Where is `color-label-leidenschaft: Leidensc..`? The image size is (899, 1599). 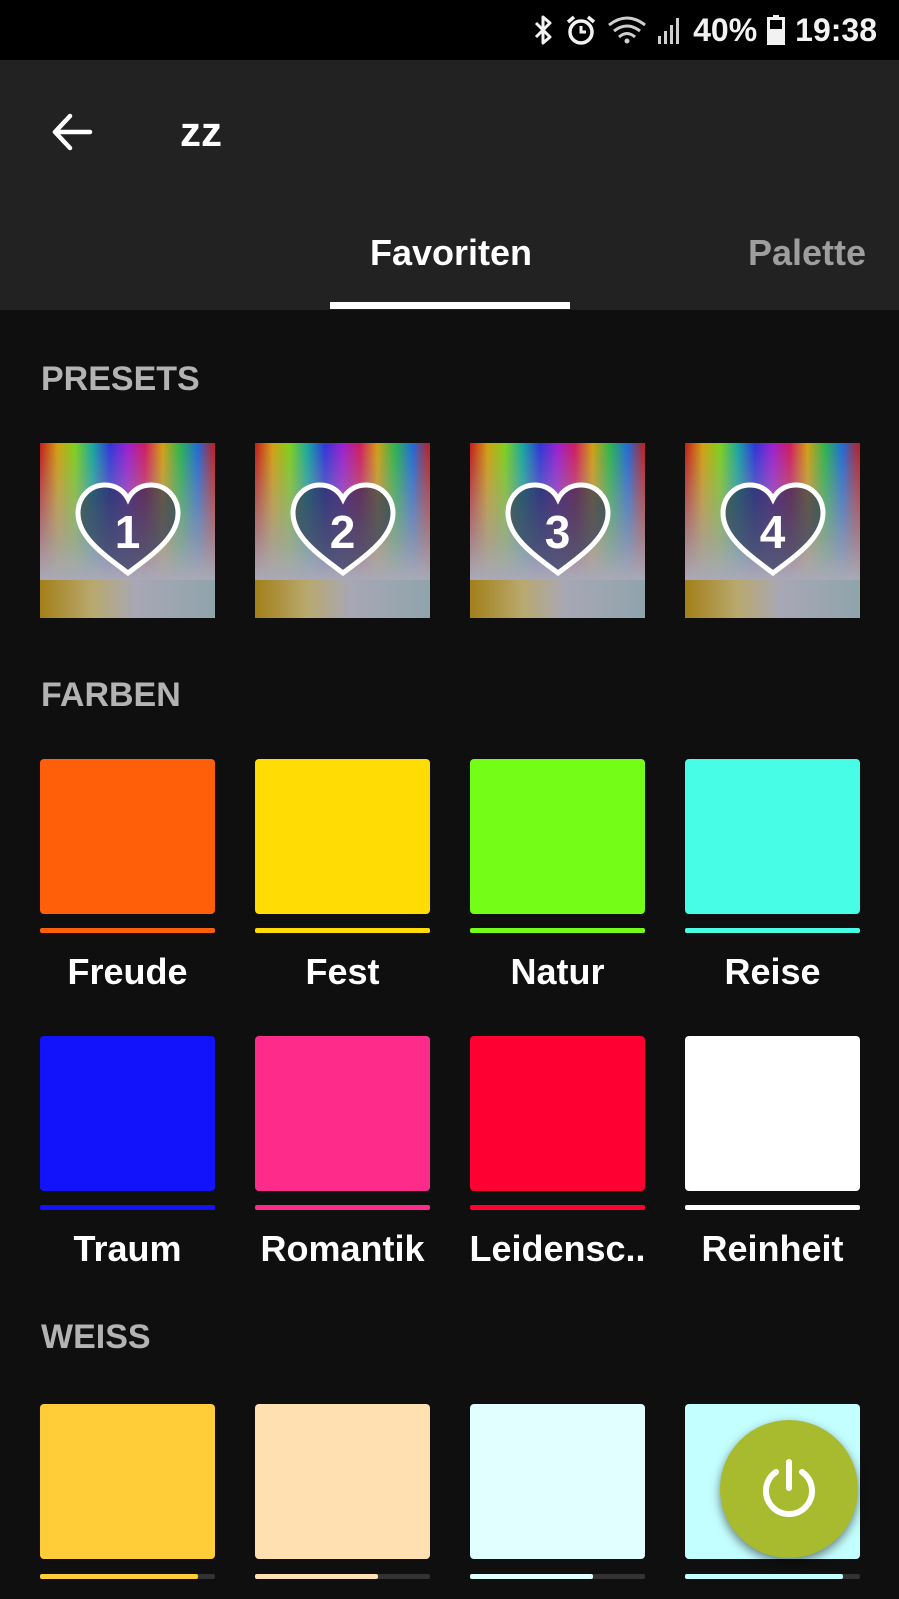 color-label-leidenschaft: Leidensc.. is located at coordinates (557, 1248).